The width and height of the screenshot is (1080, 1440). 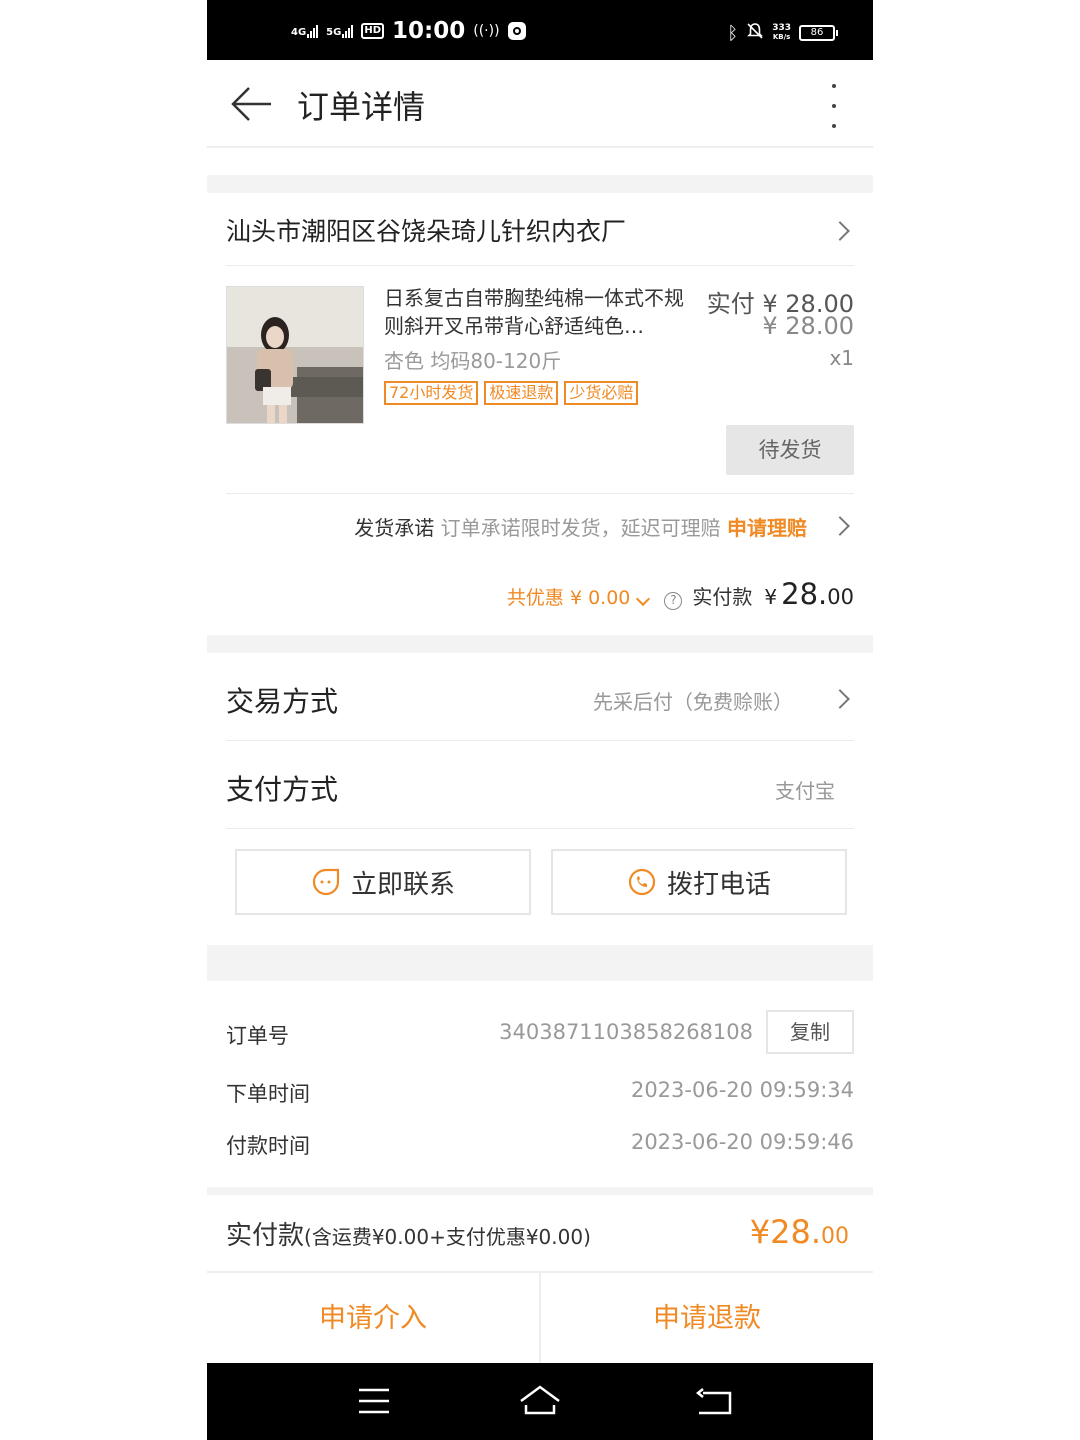 What do you see at coordinates (673, 601) in the screenshot?
I see `help-icon: ?` at bounding box center [673, 601].